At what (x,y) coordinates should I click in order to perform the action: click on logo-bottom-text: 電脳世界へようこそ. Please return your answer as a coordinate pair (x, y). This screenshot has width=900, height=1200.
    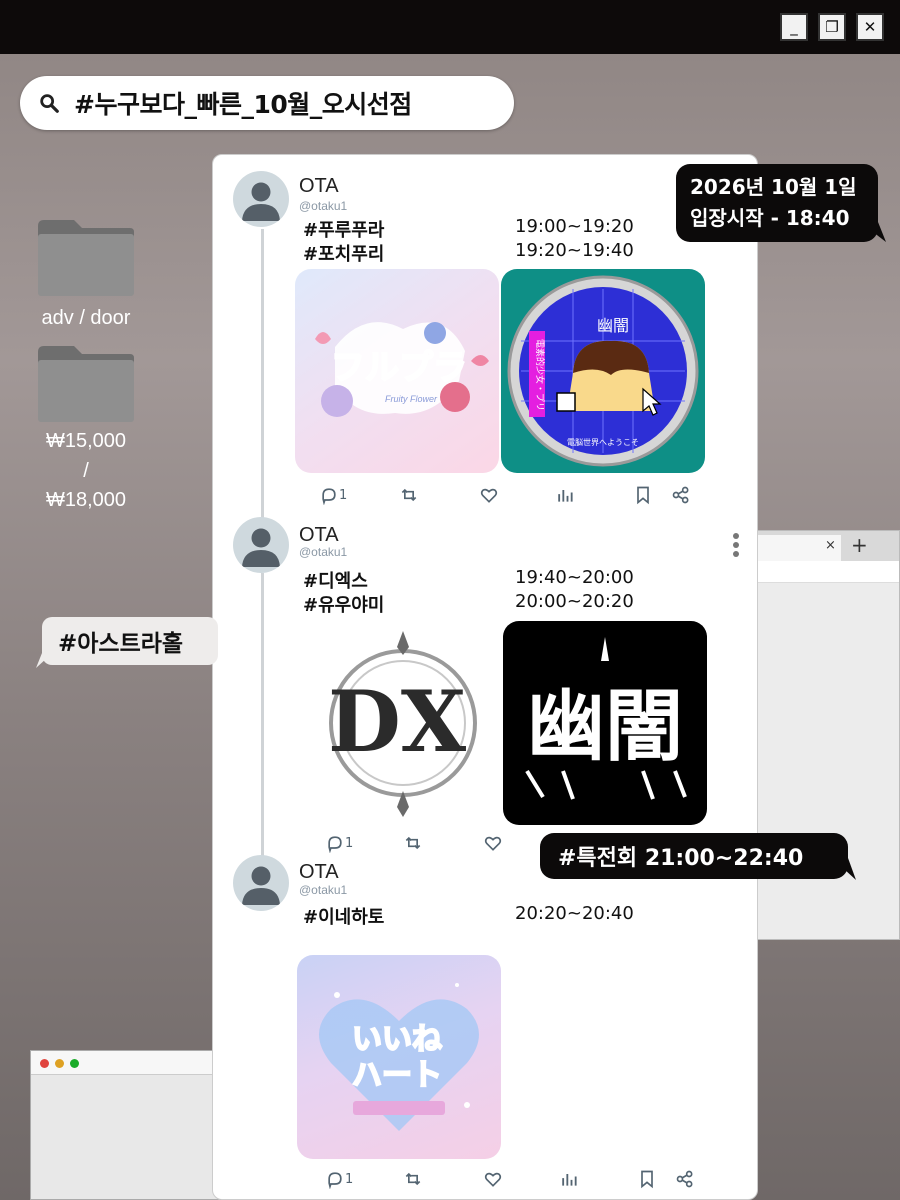
    Looking at the image, I should click on (603, 442).